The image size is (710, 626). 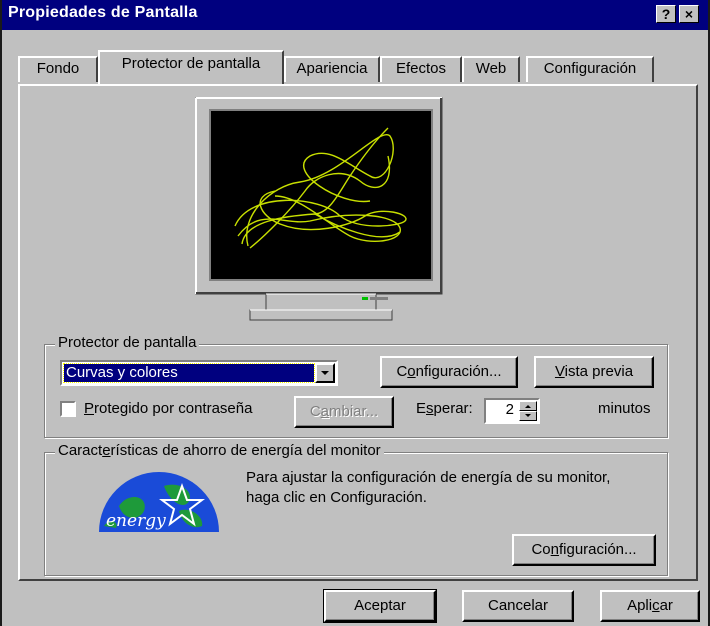 What do you see at coordinates (324, 411) in the screenshot?
I see `btn-text-accel: a` at bounding box center [324, 411].